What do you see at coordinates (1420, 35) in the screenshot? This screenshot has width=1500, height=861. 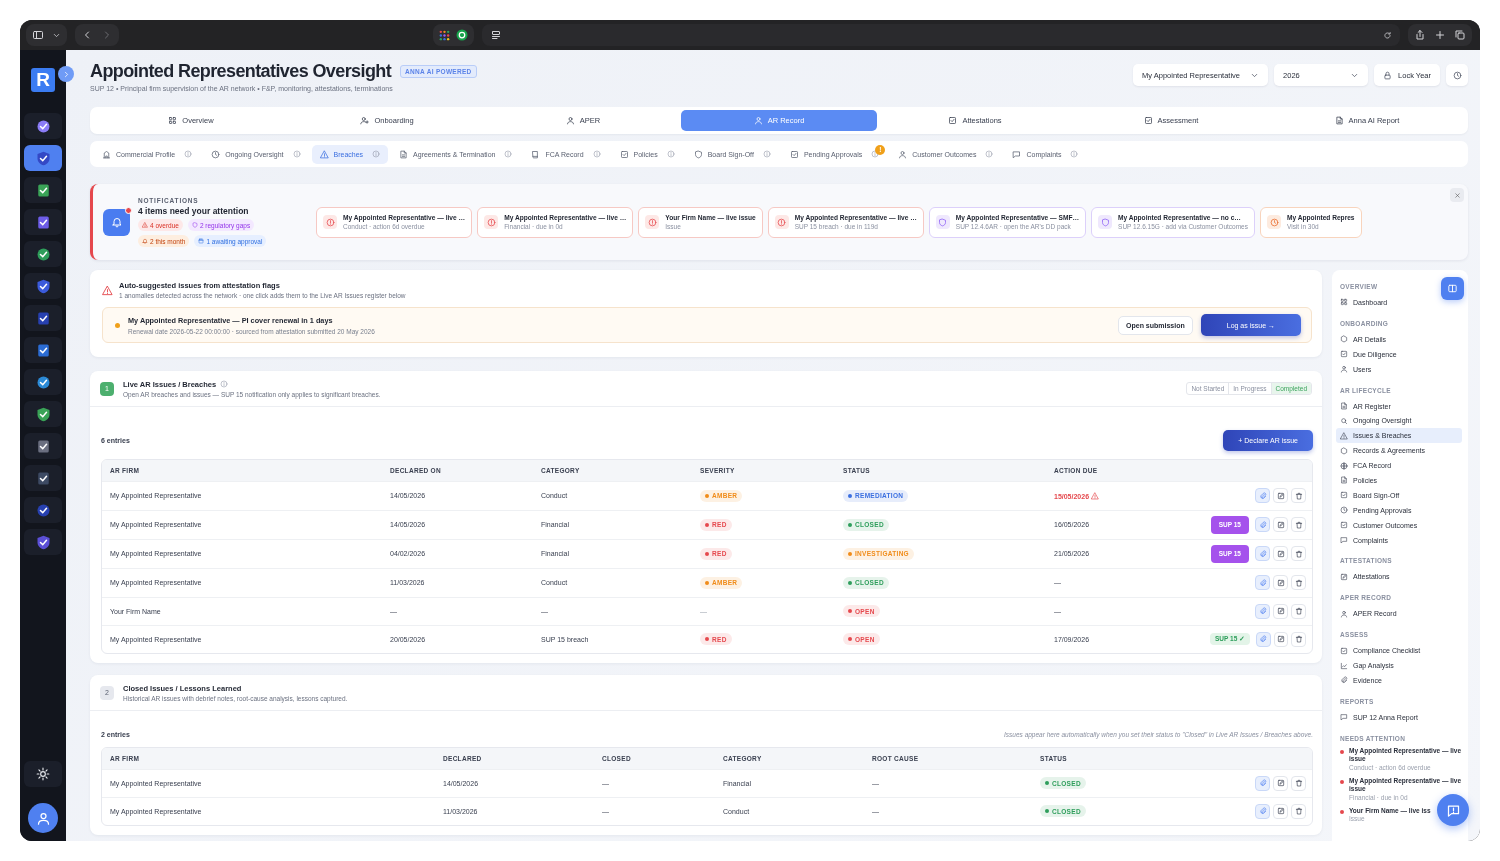 I see `share-icon` at bounding box center [1420, 35].